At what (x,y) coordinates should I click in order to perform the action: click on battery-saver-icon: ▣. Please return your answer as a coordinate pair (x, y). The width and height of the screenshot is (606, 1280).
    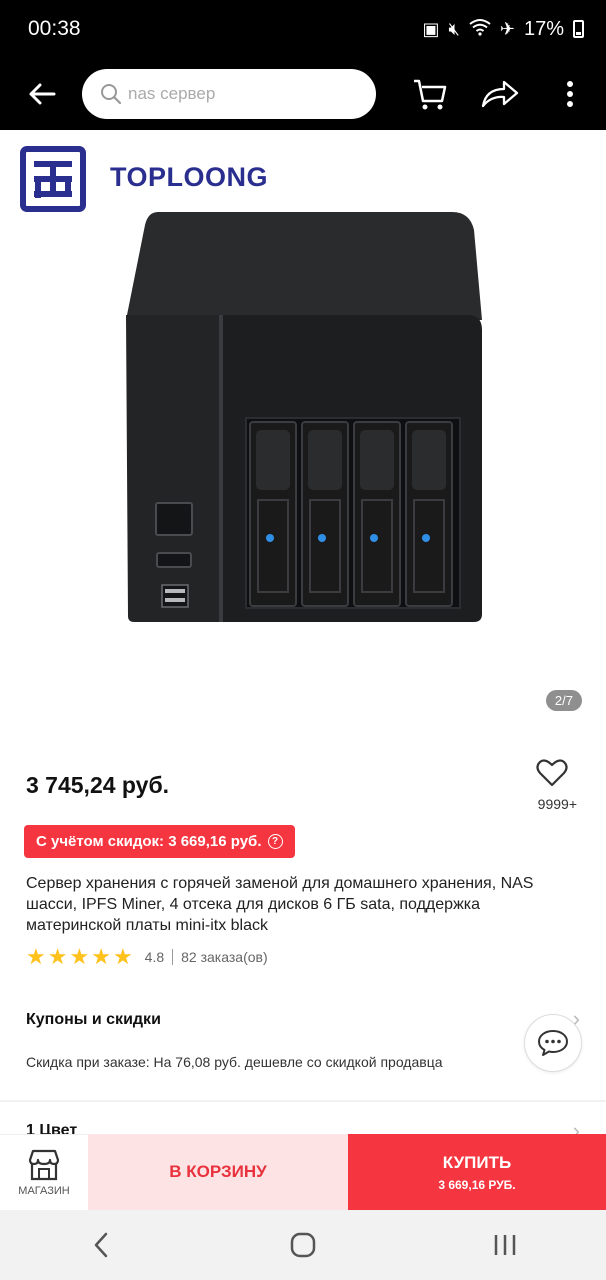
    Looking at the image, I should click on (431, 28).